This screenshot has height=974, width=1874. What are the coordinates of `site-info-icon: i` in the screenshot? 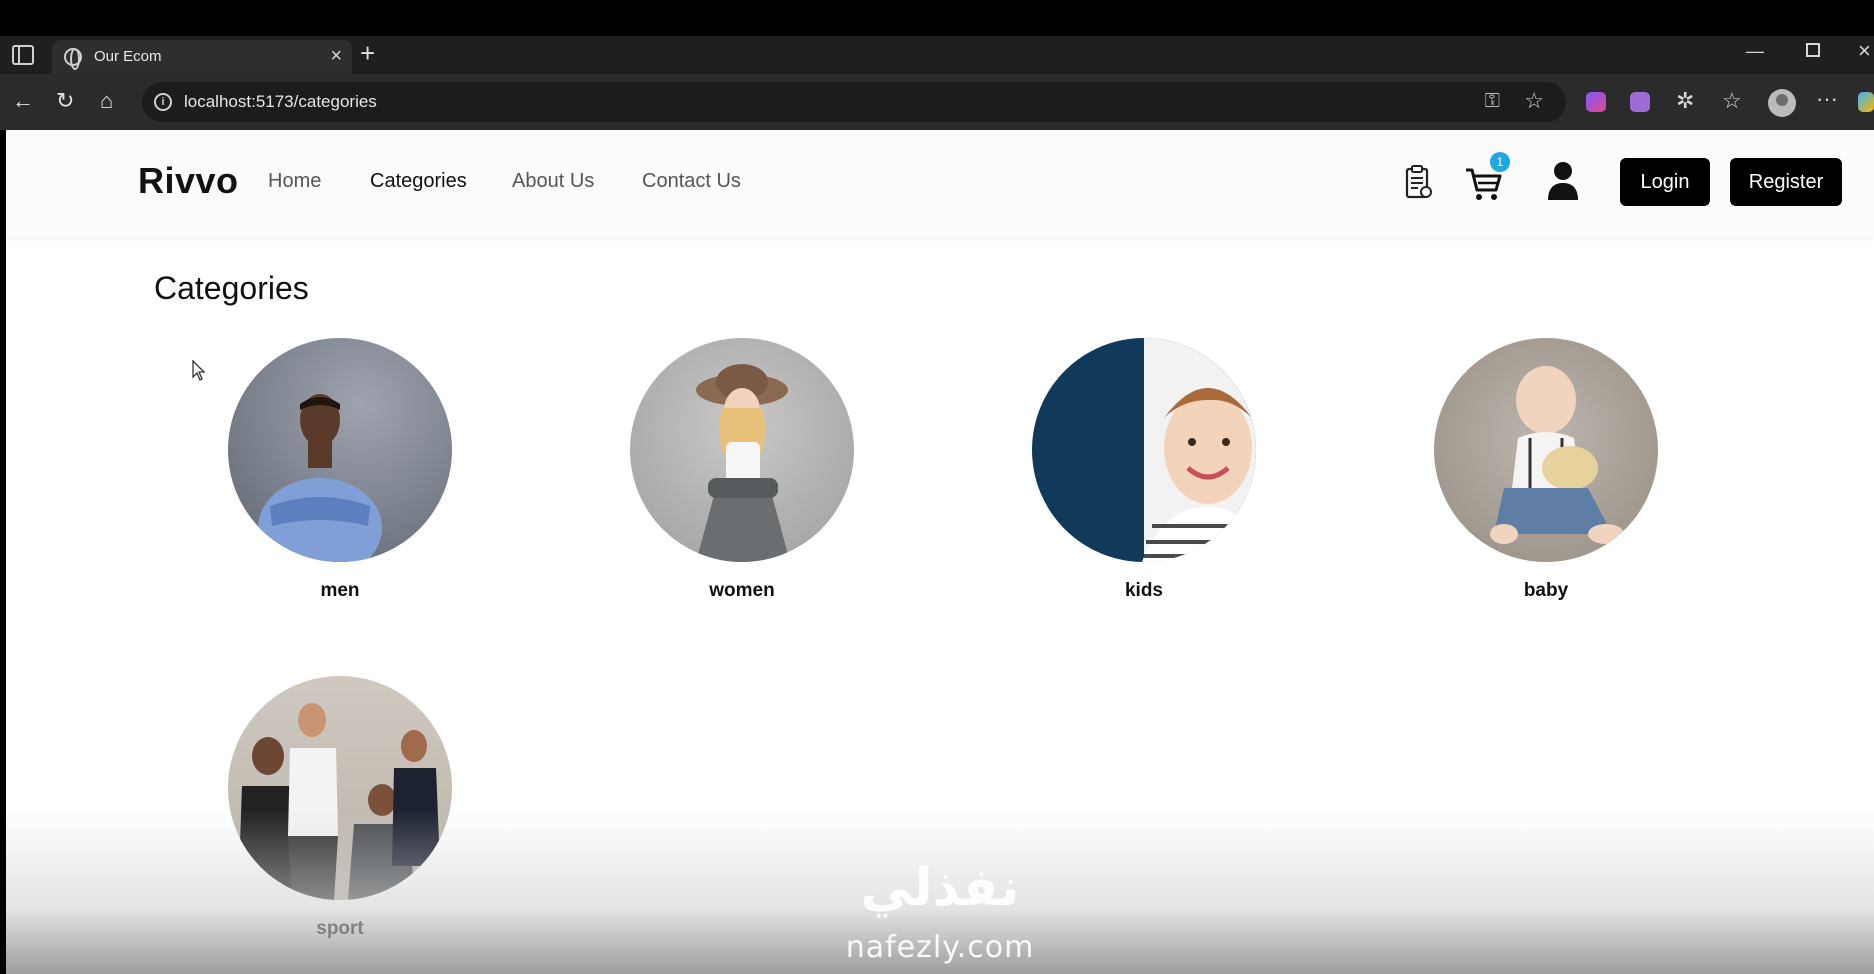 It's located at (163, 102).